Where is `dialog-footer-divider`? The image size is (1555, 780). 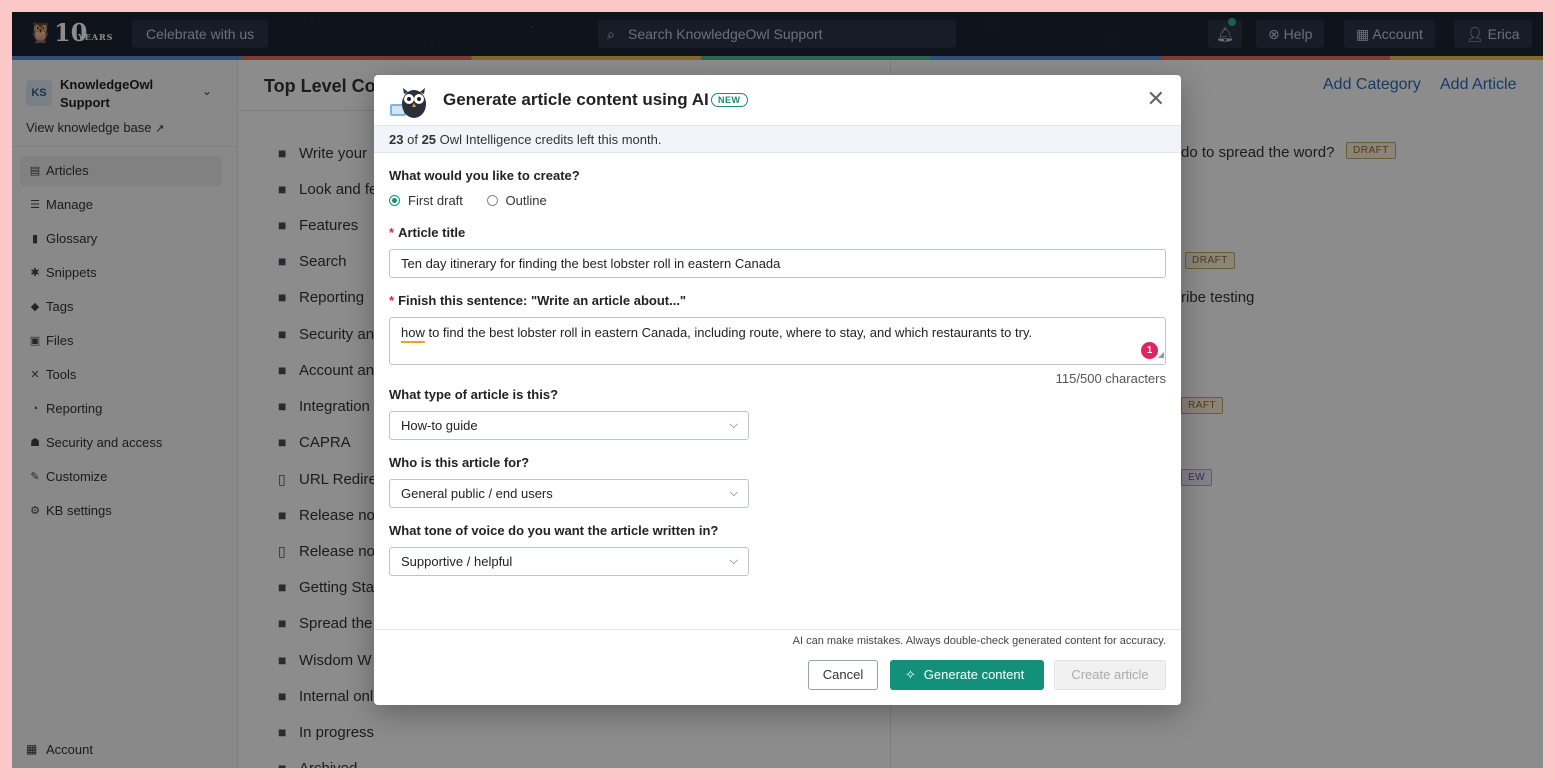
dialog-footer-divider is located at coordinates (777, 629).